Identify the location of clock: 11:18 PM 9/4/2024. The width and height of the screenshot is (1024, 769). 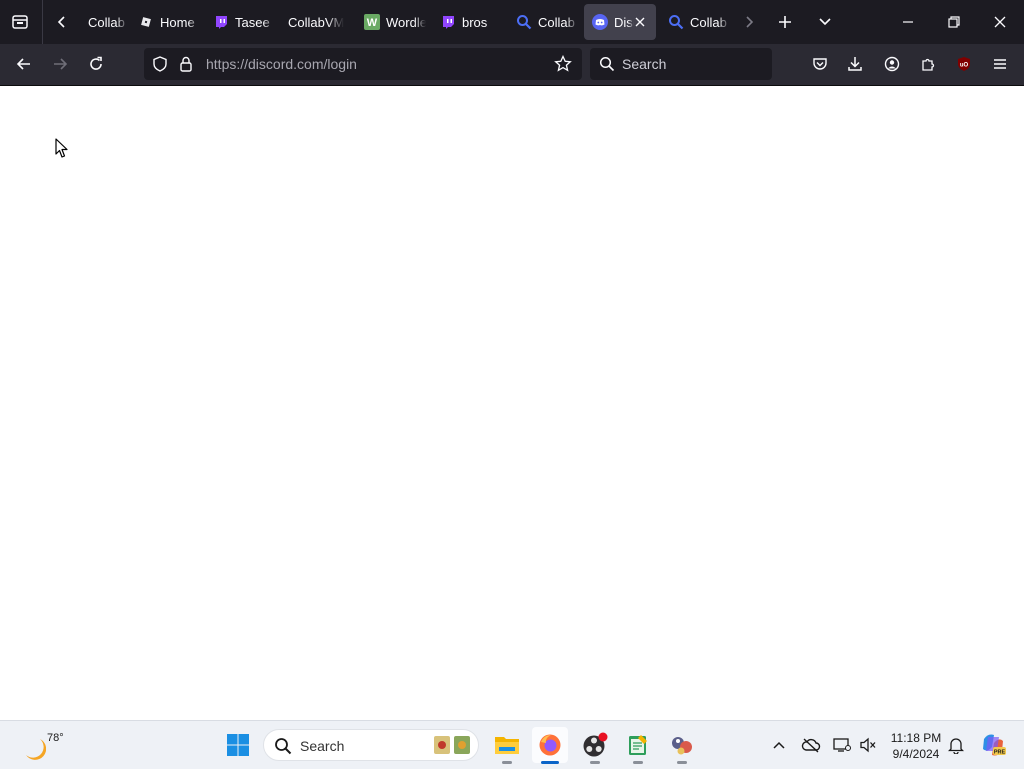
(916, 746).